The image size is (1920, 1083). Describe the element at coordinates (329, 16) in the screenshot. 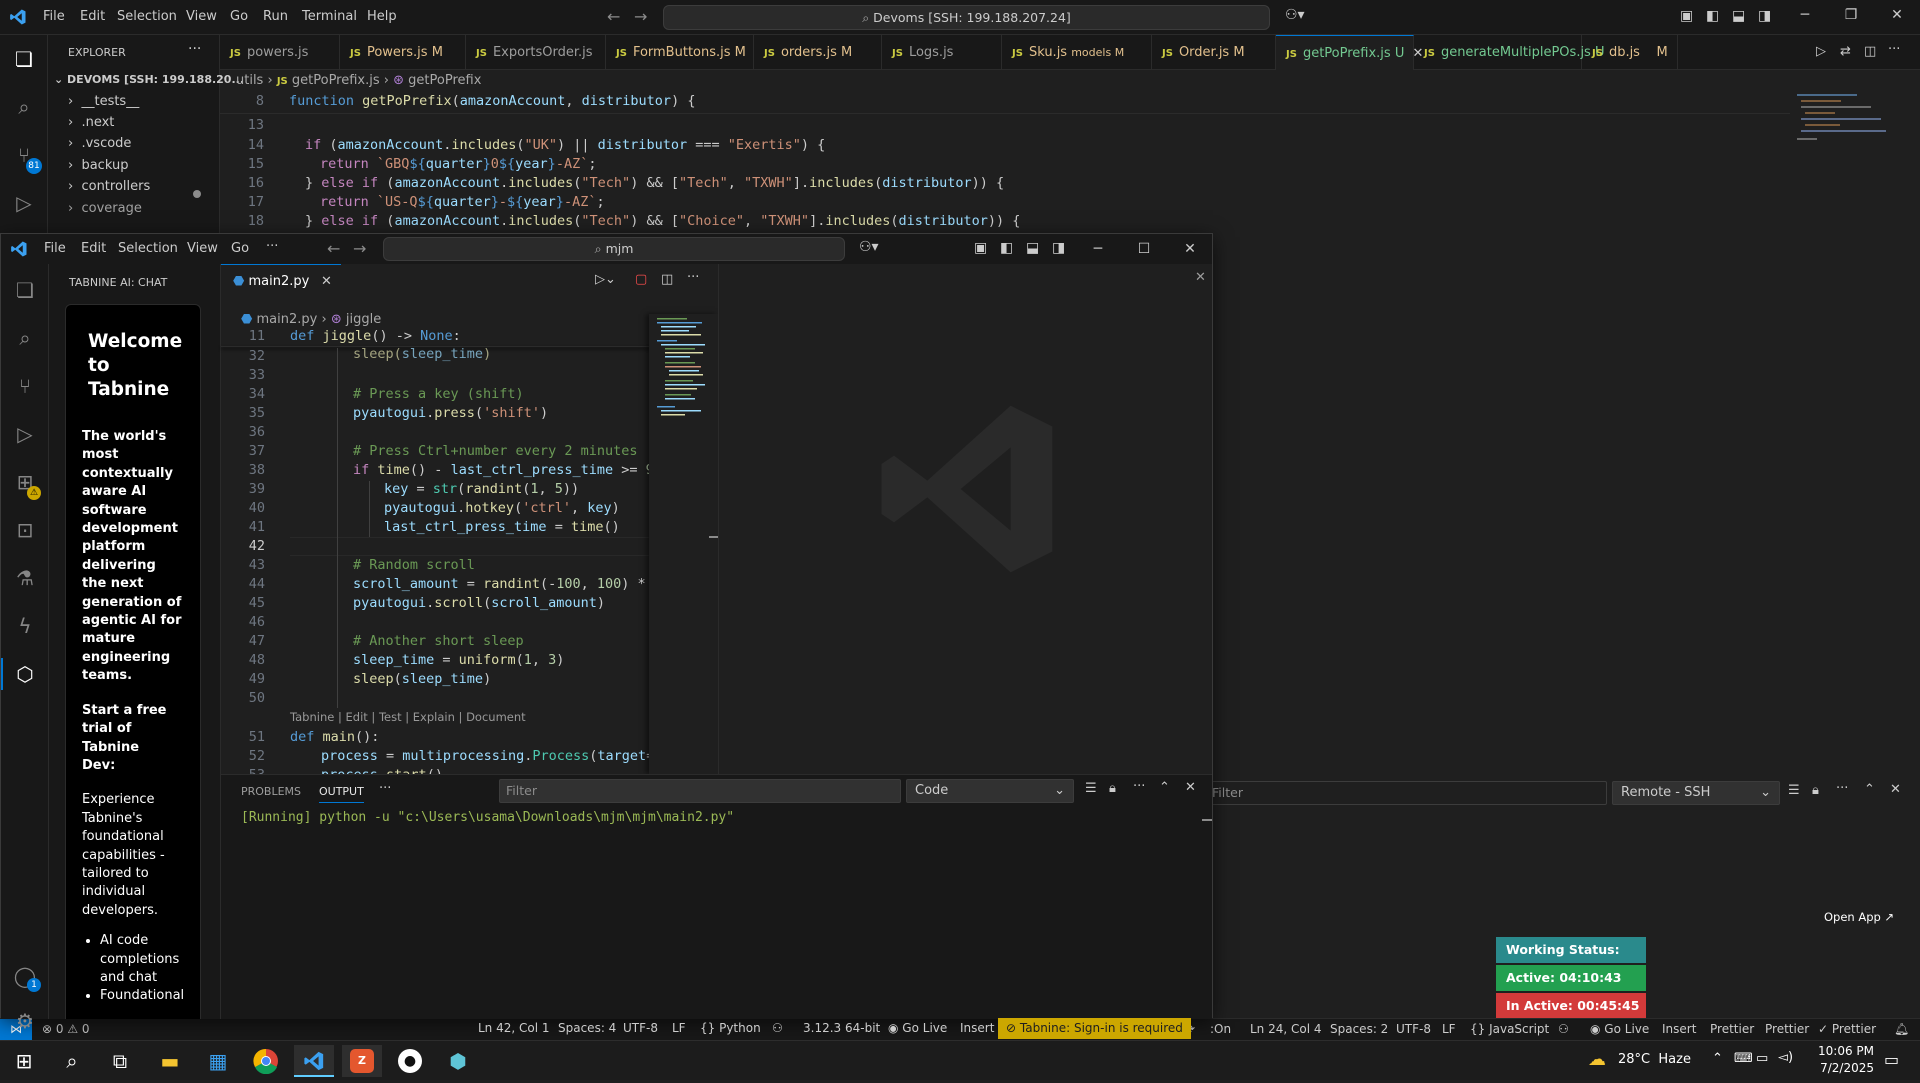

I see `menu-terminal: Terminal` at that location.